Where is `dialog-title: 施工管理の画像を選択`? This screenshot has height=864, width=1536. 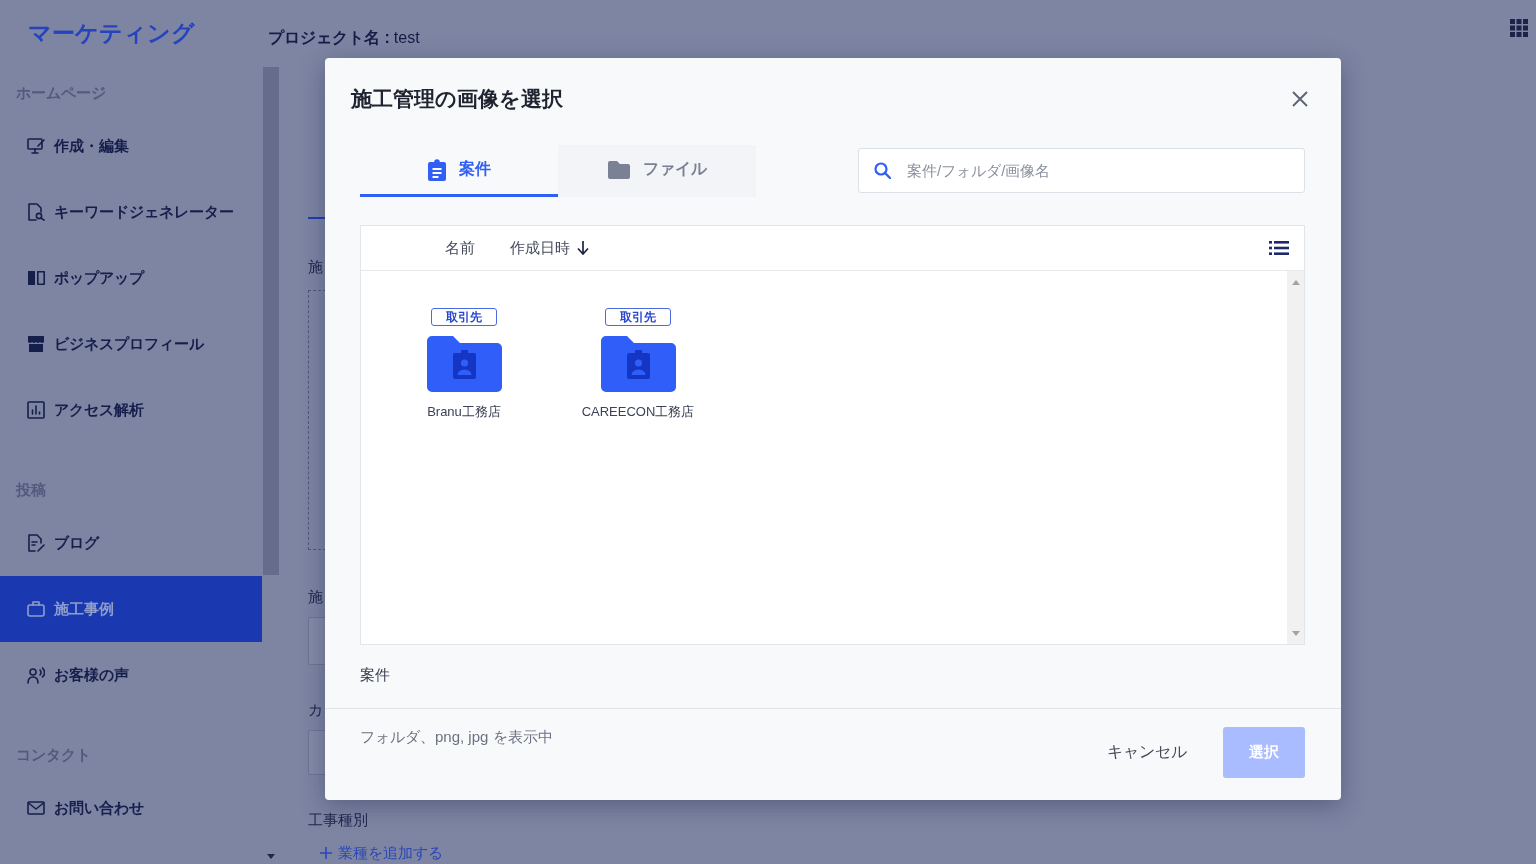
dialog-title: 施工管理の画像を選択 is located at coordinates (457, 99).